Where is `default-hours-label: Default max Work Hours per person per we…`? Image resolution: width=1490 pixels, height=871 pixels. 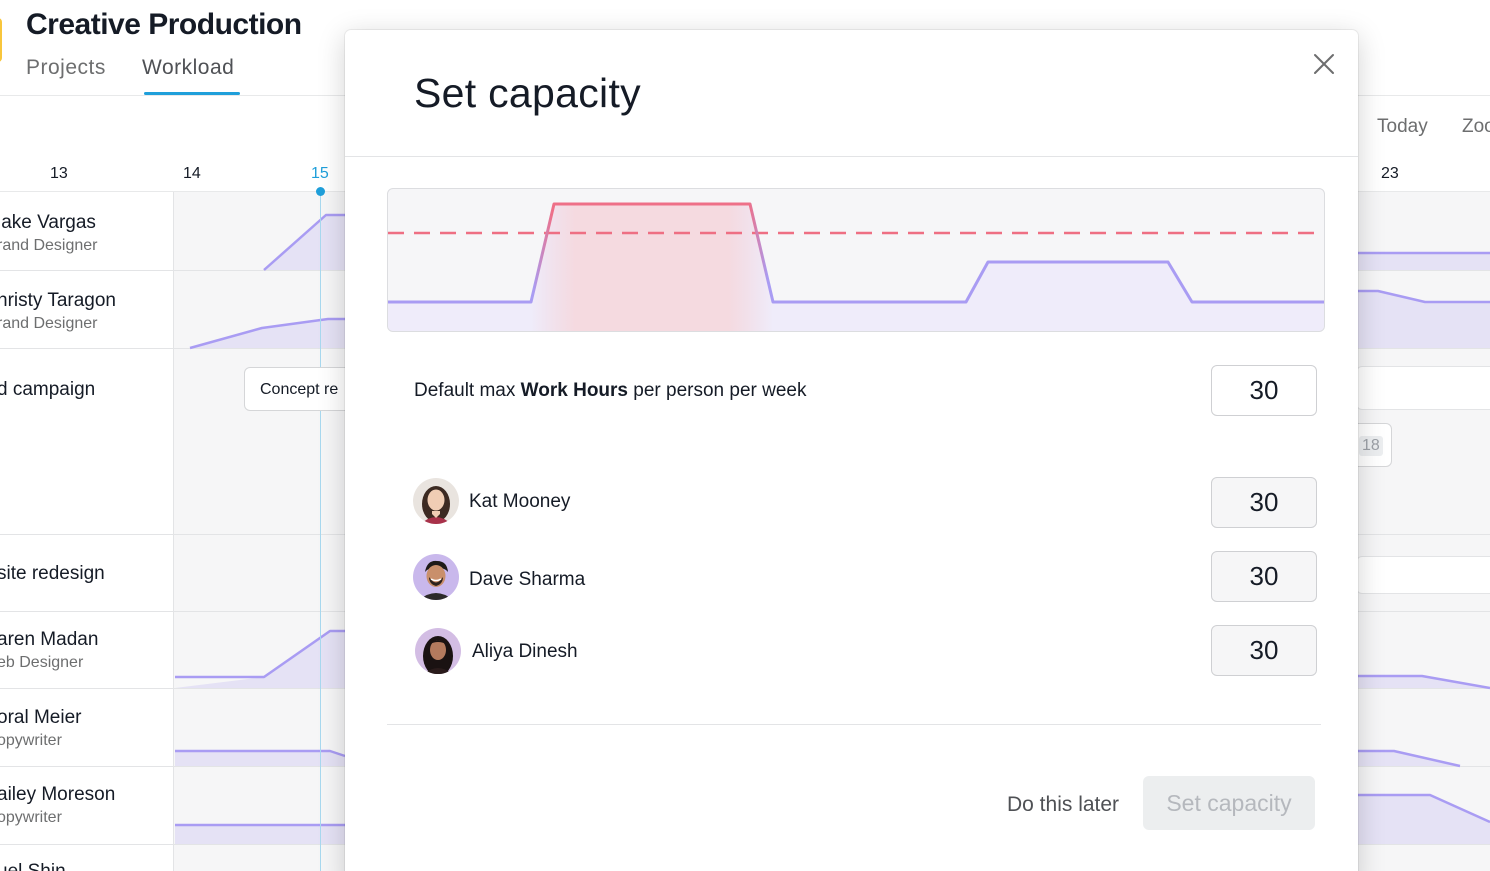 default-hours-label: Default max Work Hours per person per we… is located at coordinates (610, 390).